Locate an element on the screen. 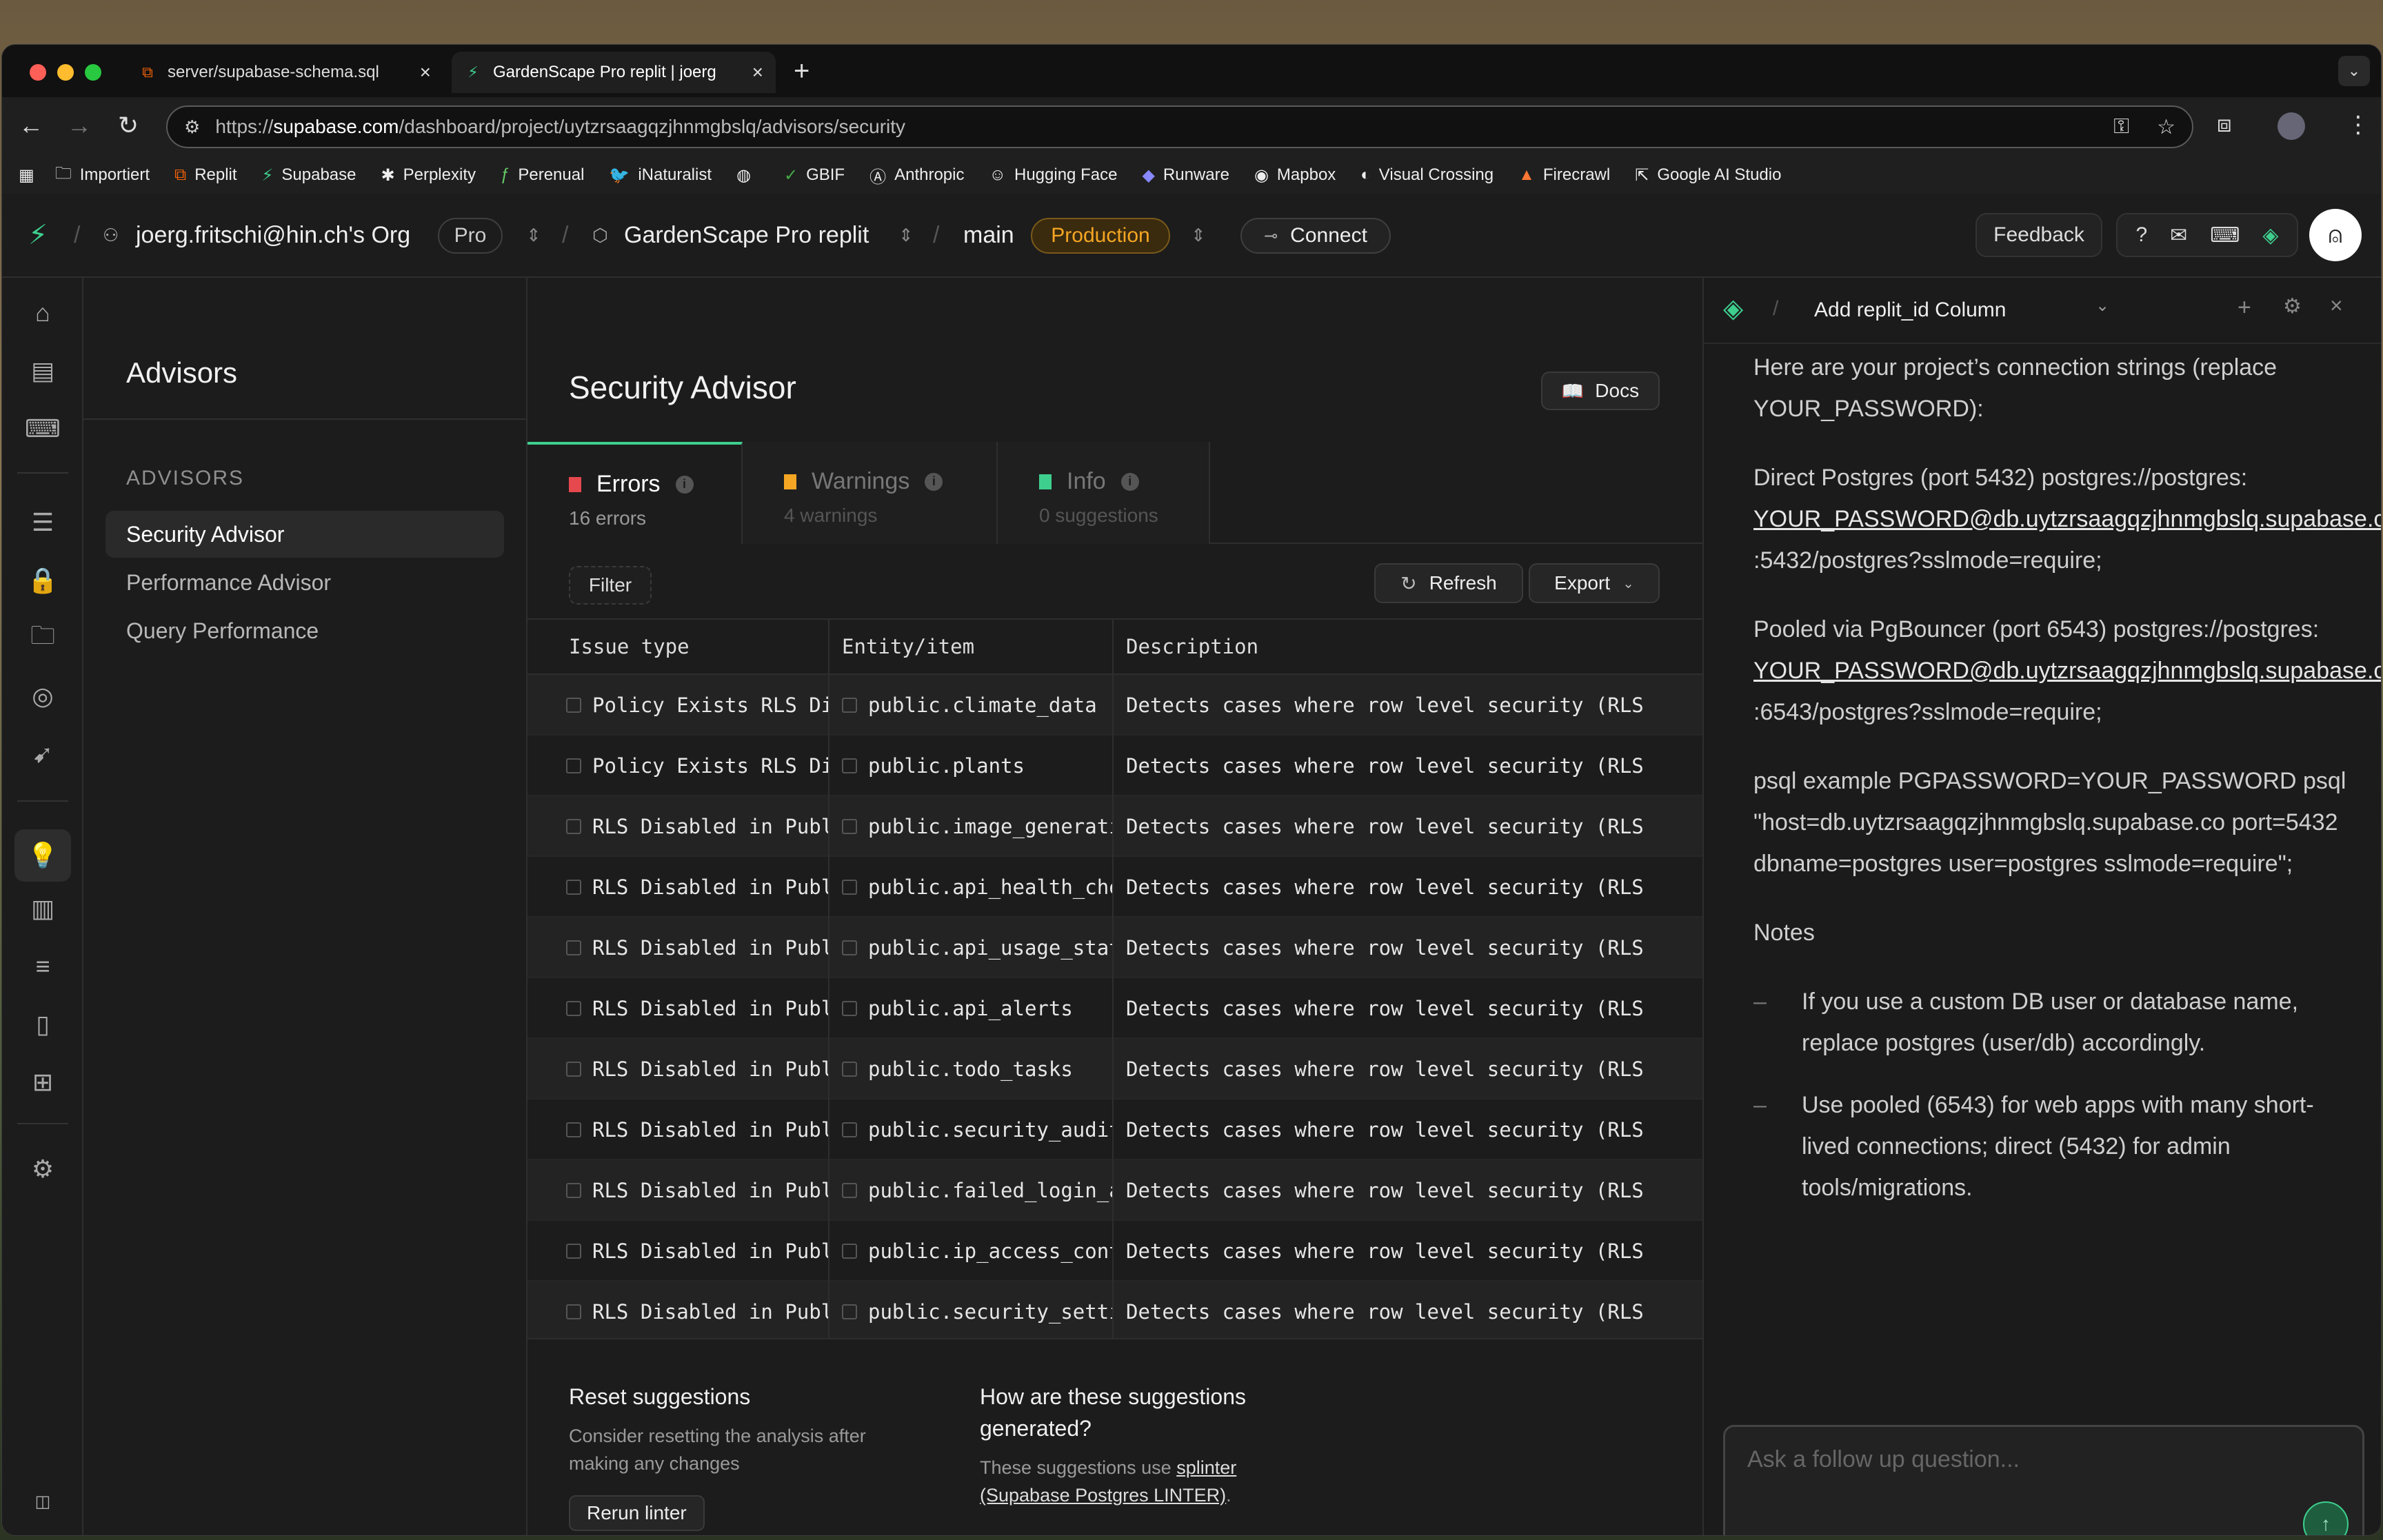  follow-up-input: Ask a follow up question... ↑ is located at coordinates (2043, 1480).